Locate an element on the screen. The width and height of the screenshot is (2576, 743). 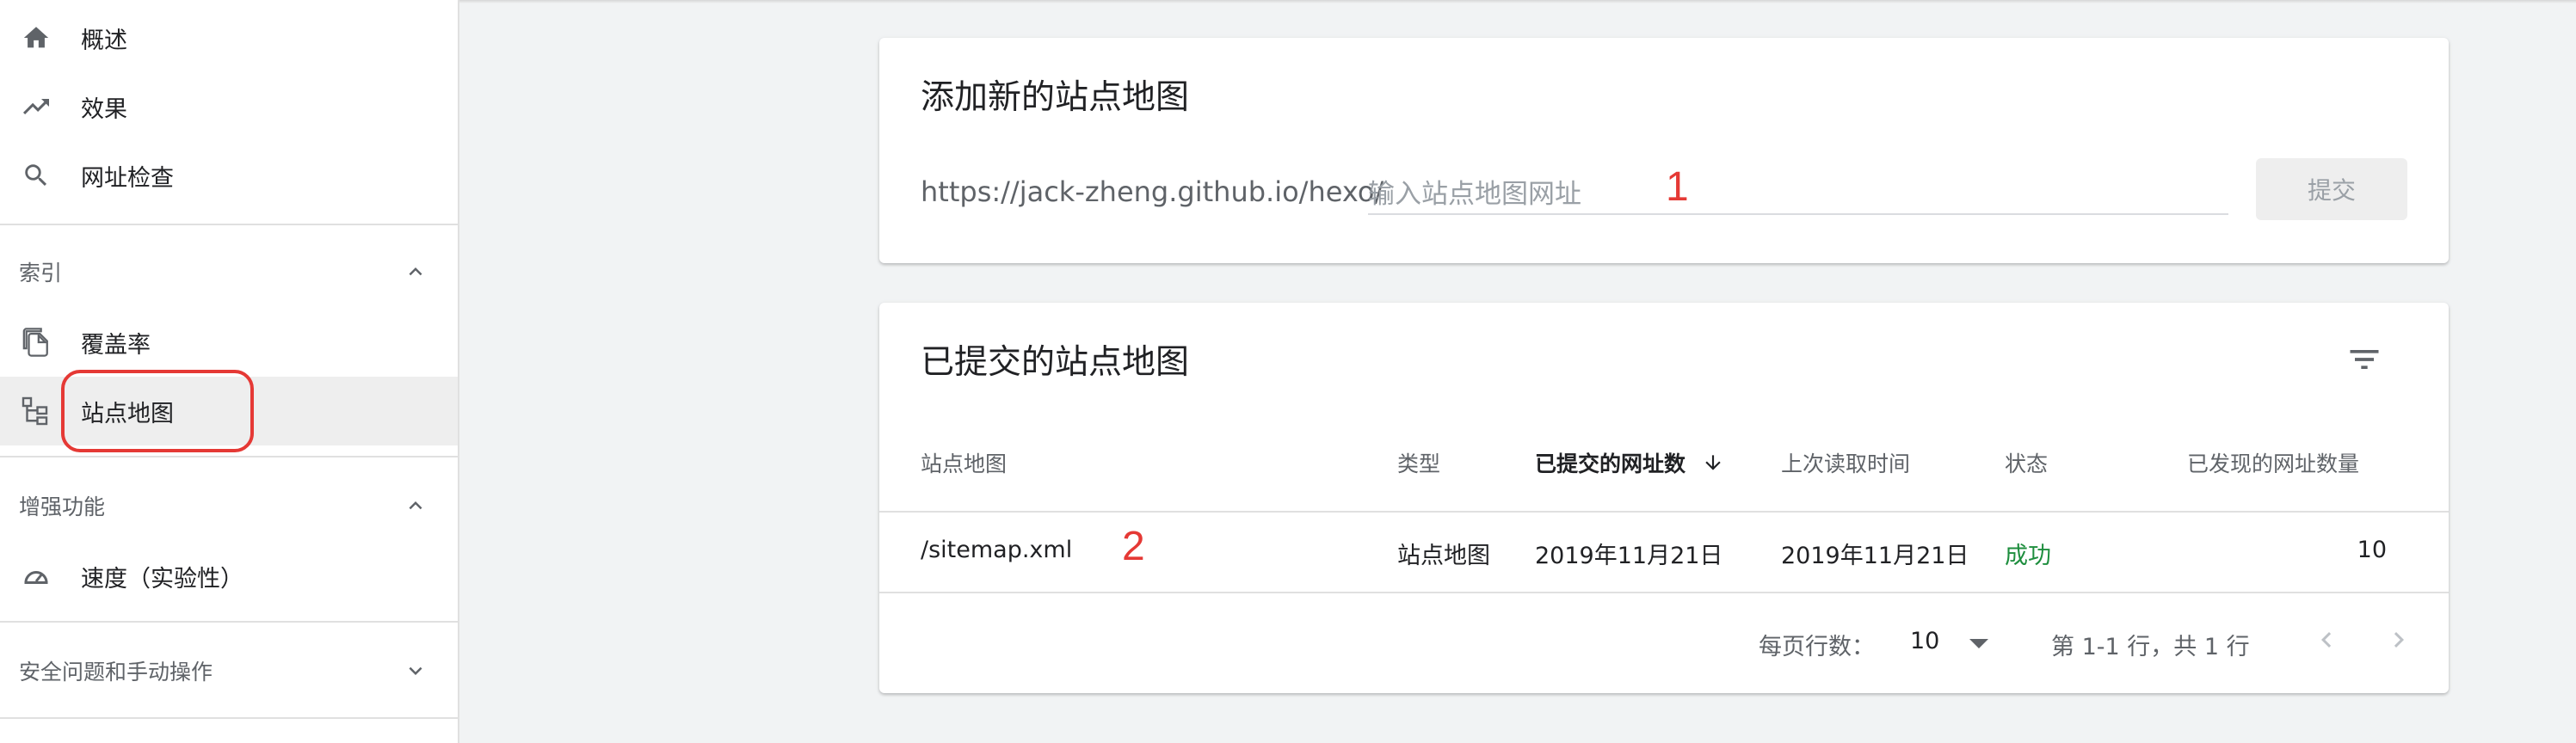
cell-type: 站点地图 is located at coordinates (1444, 556).